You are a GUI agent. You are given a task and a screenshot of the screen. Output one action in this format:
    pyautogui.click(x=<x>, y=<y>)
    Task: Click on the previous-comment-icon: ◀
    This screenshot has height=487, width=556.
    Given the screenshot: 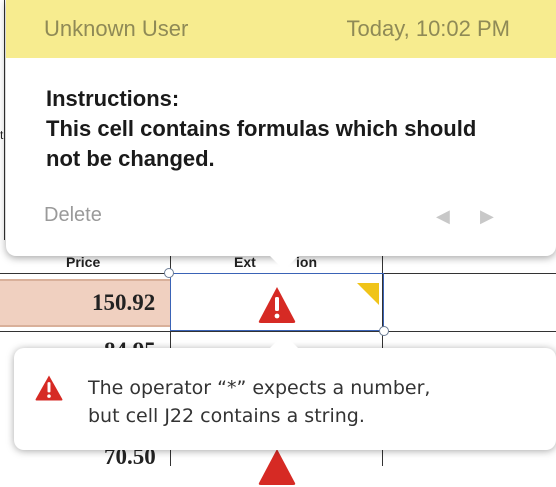 What is the action you would take?
    pyautogui.click(x=443, y=216)
    